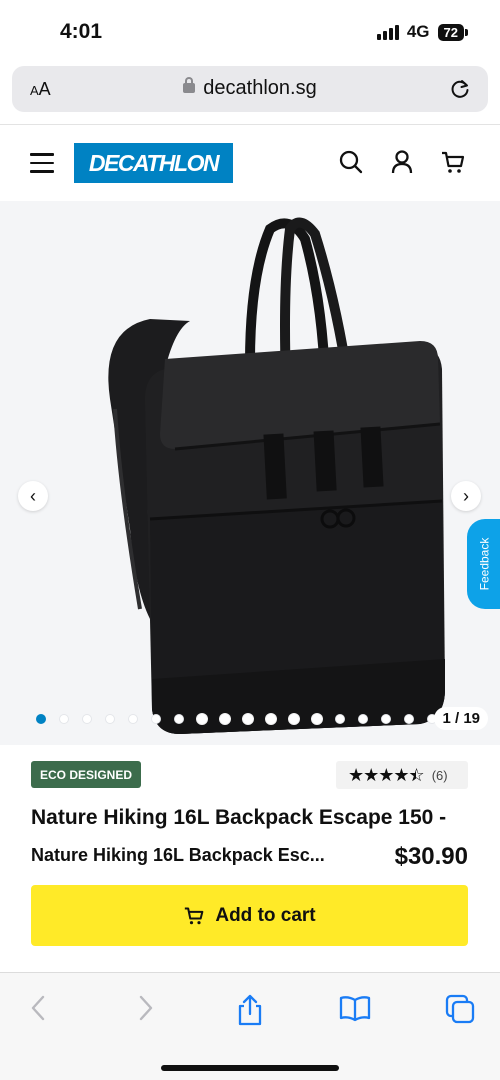 This screenshot has width=500, height=1080. What do you see at coordinates (86, 774) in the screenshot?
I see `eco-designed-badge: ECO DESIGNED` at bounding box center [86, 774].